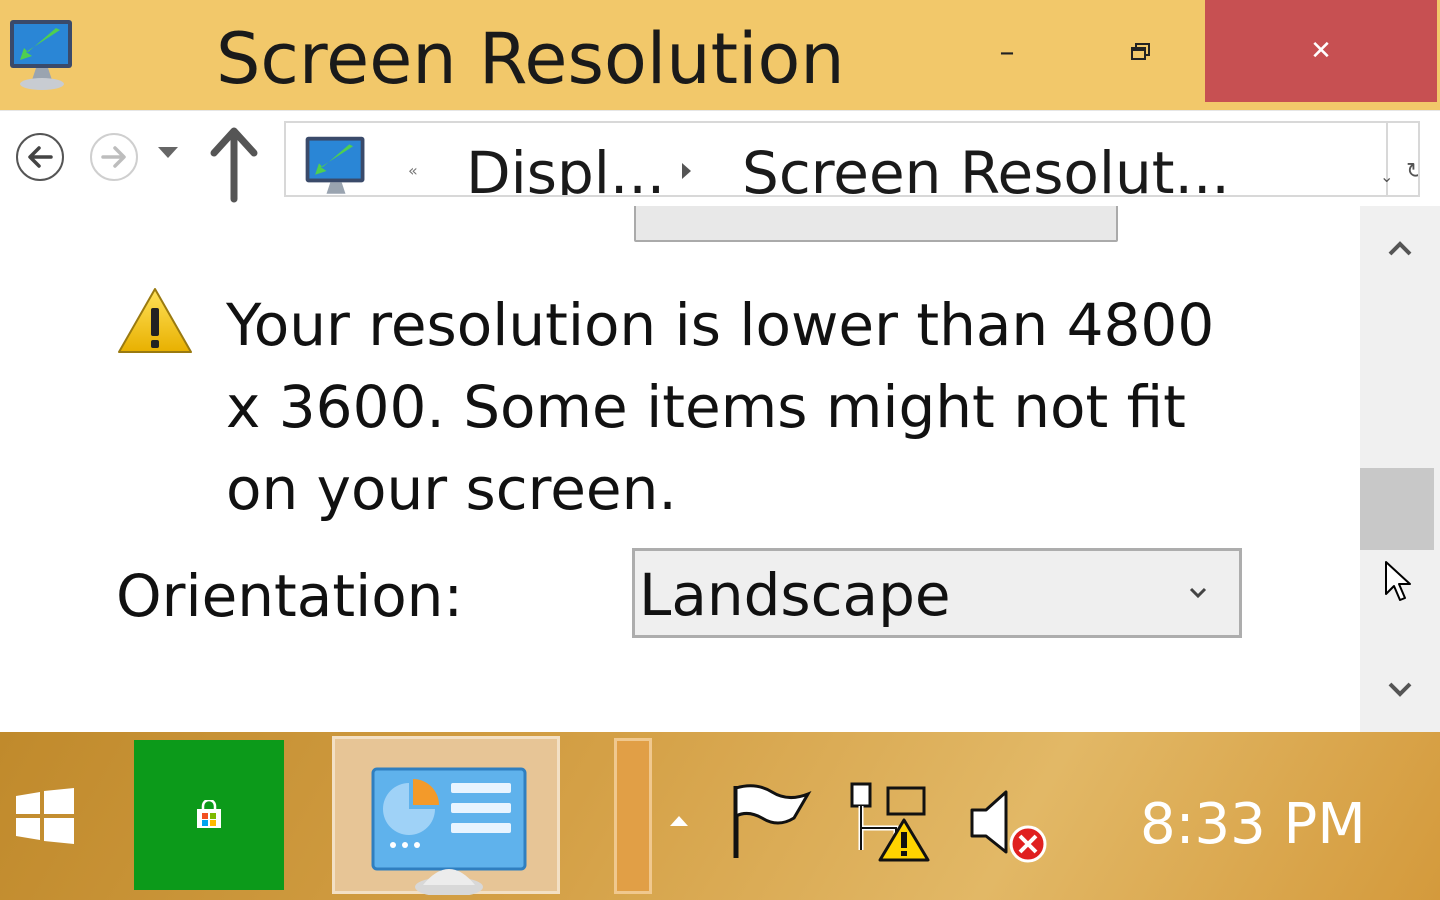 This screenshot has height=900, width=1440. I want to click on speaker-muted-icon, so click(1009, 823).